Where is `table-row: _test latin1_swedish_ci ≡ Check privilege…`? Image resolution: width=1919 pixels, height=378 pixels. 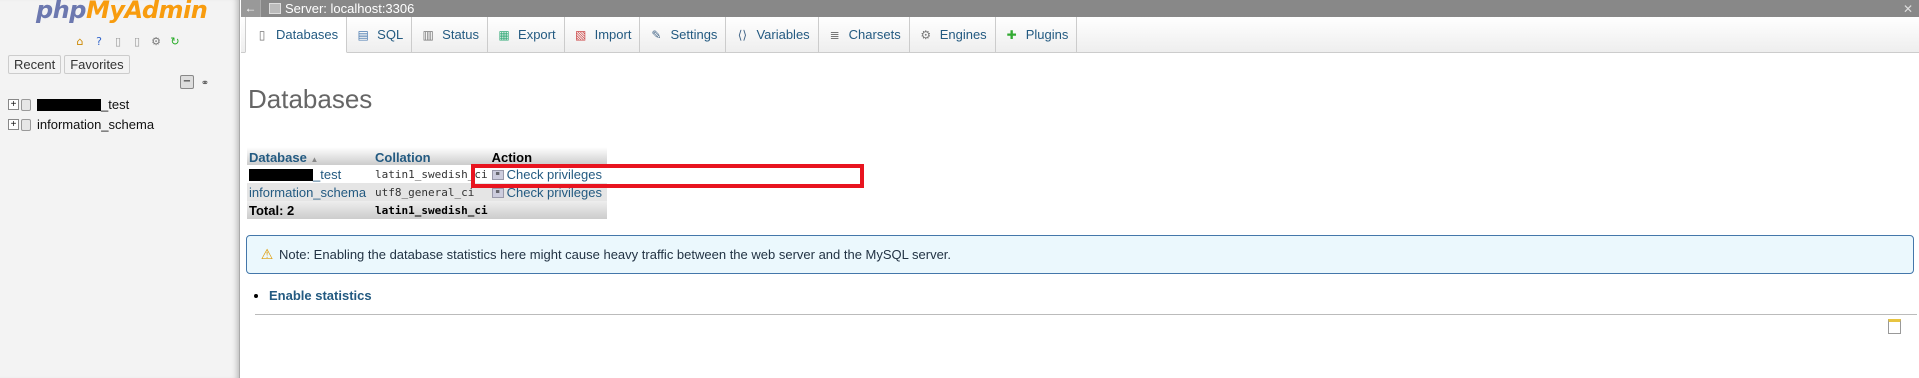
table-row: _test latin1_swedish_ci ≡ Check privilege… is located at coordinates (427, 174).